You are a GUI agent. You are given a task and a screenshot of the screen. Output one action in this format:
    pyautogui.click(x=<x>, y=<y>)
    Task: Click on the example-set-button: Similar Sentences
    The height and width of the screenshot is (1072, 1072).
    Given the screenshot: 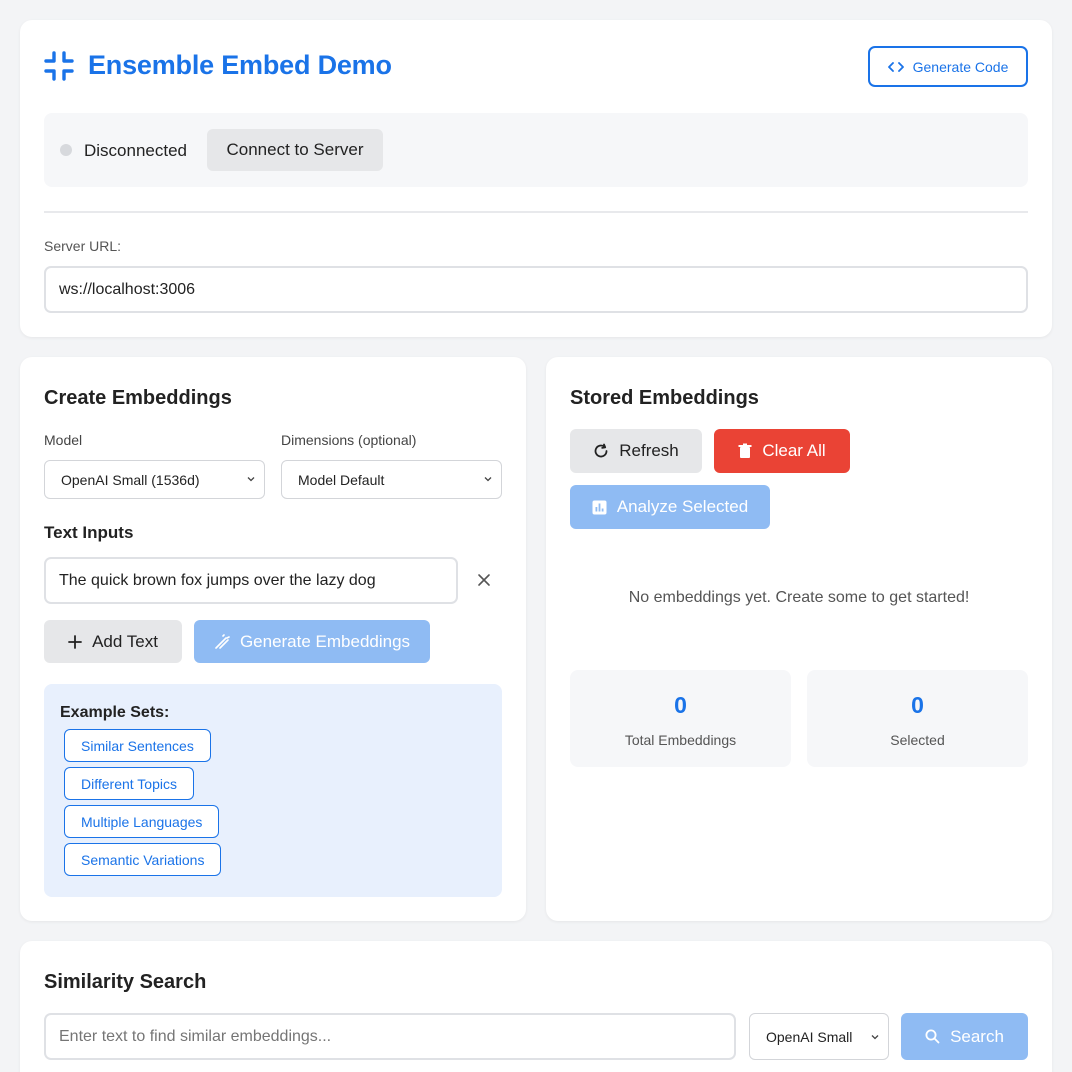 What is the action you would take?
    pyautogui.click(x=137, y=745)
    